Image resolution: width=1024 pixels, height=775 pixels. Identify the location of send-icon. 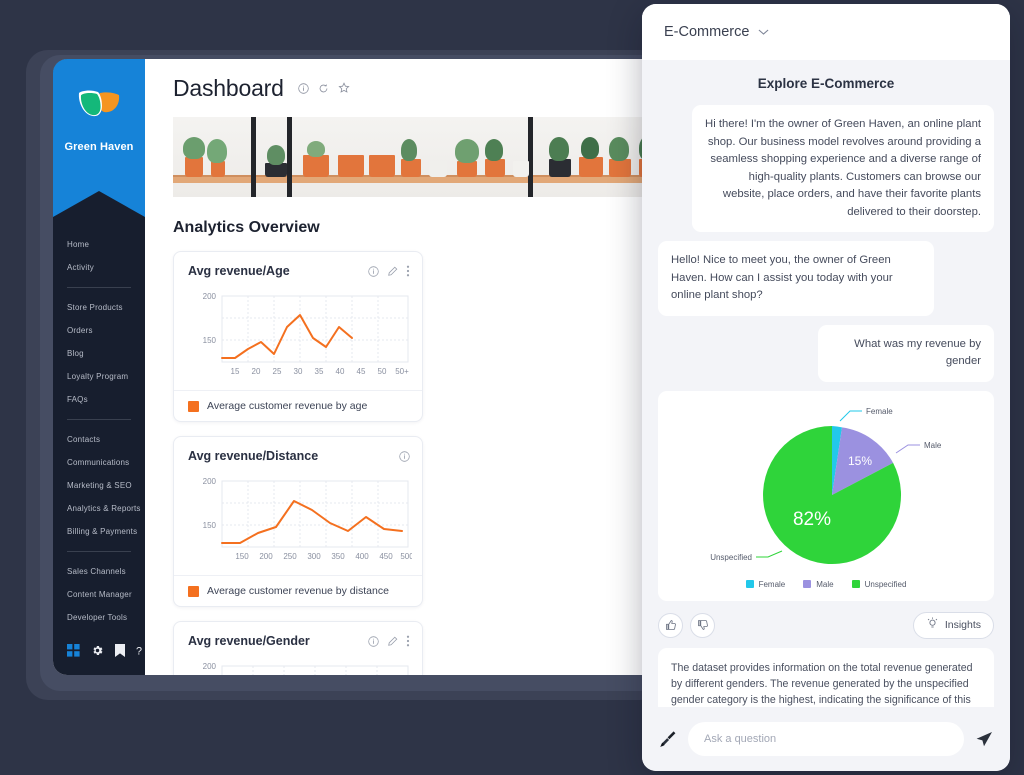
(984, 739).